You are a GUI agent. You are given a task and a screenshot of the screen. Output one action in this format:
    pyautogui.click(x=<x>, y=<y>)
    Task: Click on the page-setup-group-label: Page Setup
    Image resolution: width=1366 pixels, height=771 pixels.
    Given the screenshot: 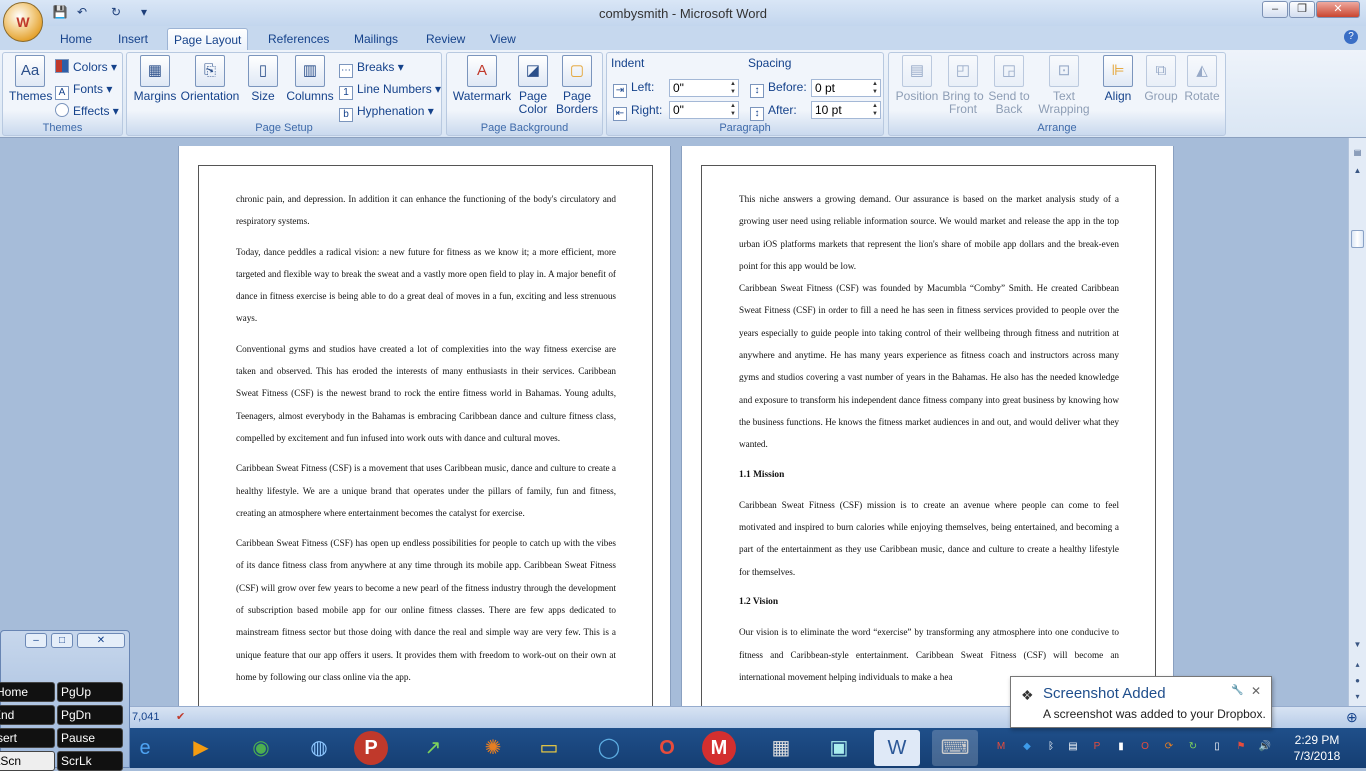 What is the action you would take?
    pyautogui.click(x=284, y=128)
    